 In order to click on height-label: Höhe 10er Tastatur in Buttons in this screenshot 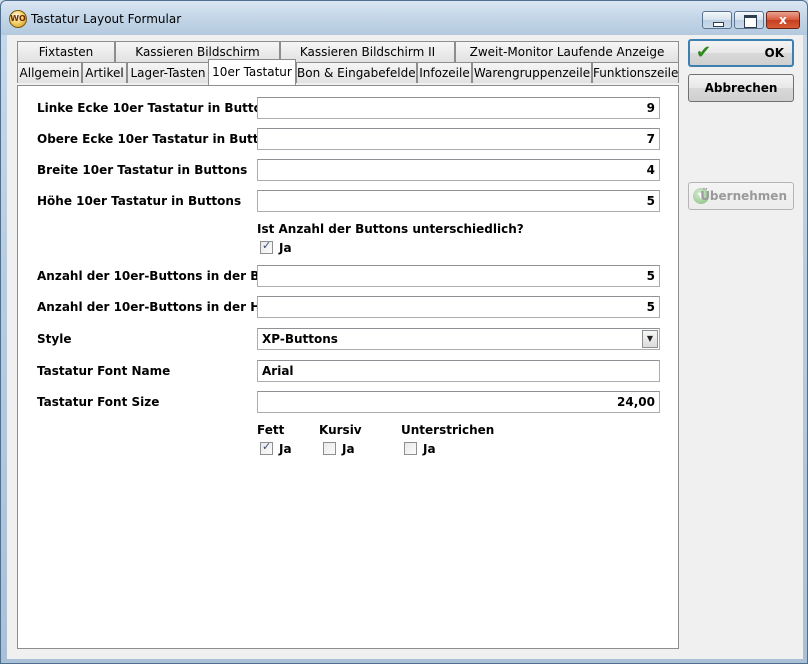, I will do `click(139, 201)`.